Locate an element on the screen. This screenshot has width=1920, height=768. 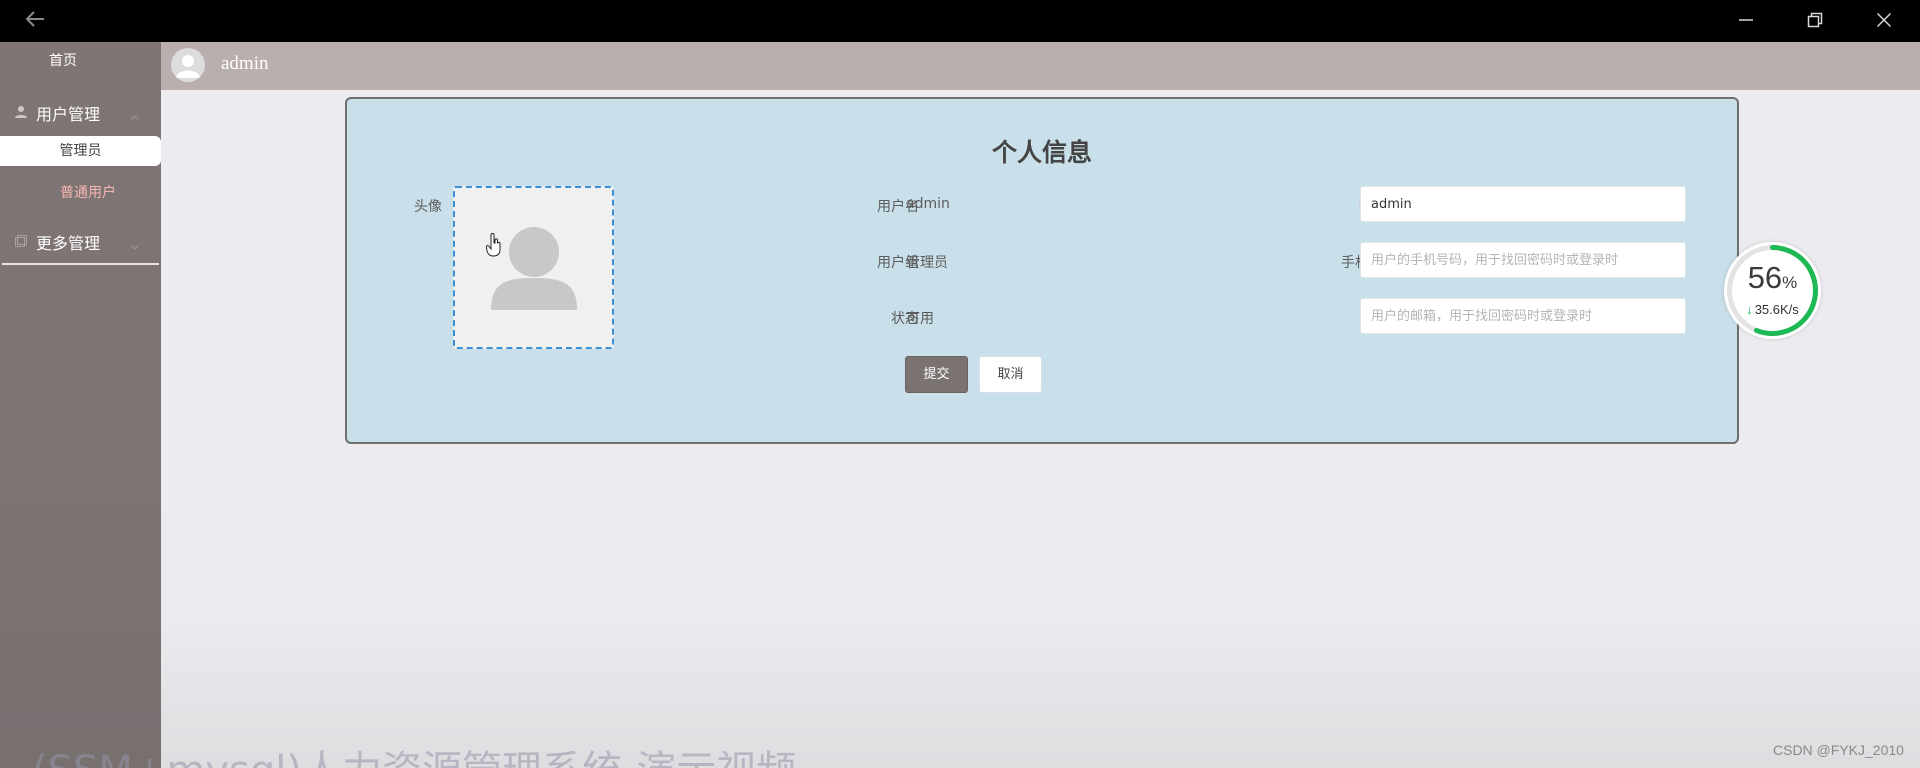
speed-rate: ↓ 35.6K/s is located at coordinates (1772, 309).